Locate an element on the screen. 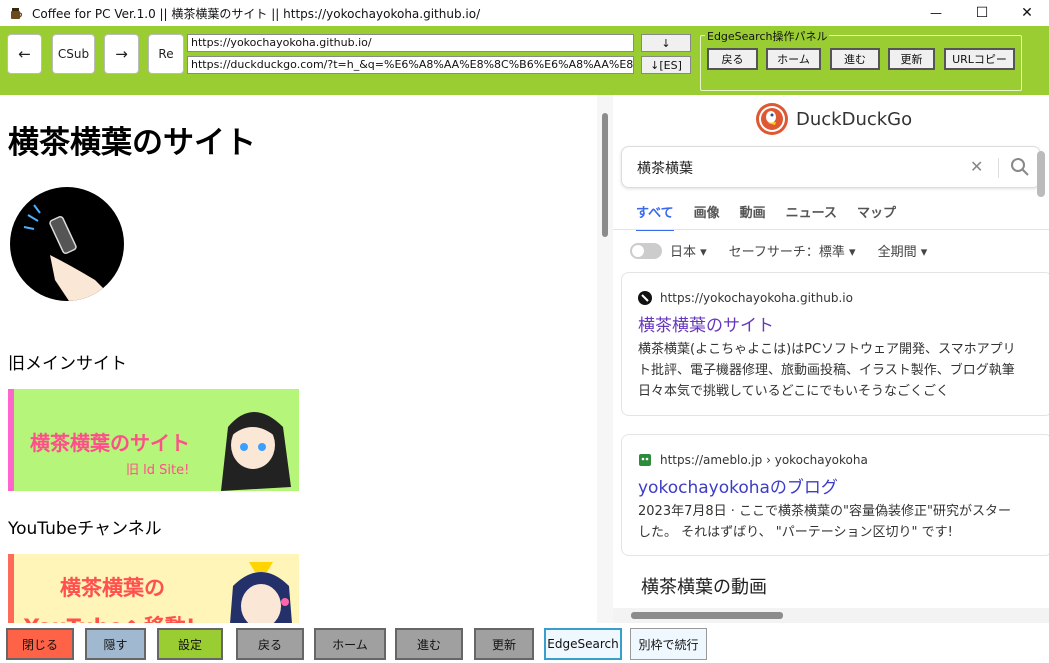 The height and width of the screenshot is (663, 1049). tab-images: 画像 is located at coordinates (707, 216).